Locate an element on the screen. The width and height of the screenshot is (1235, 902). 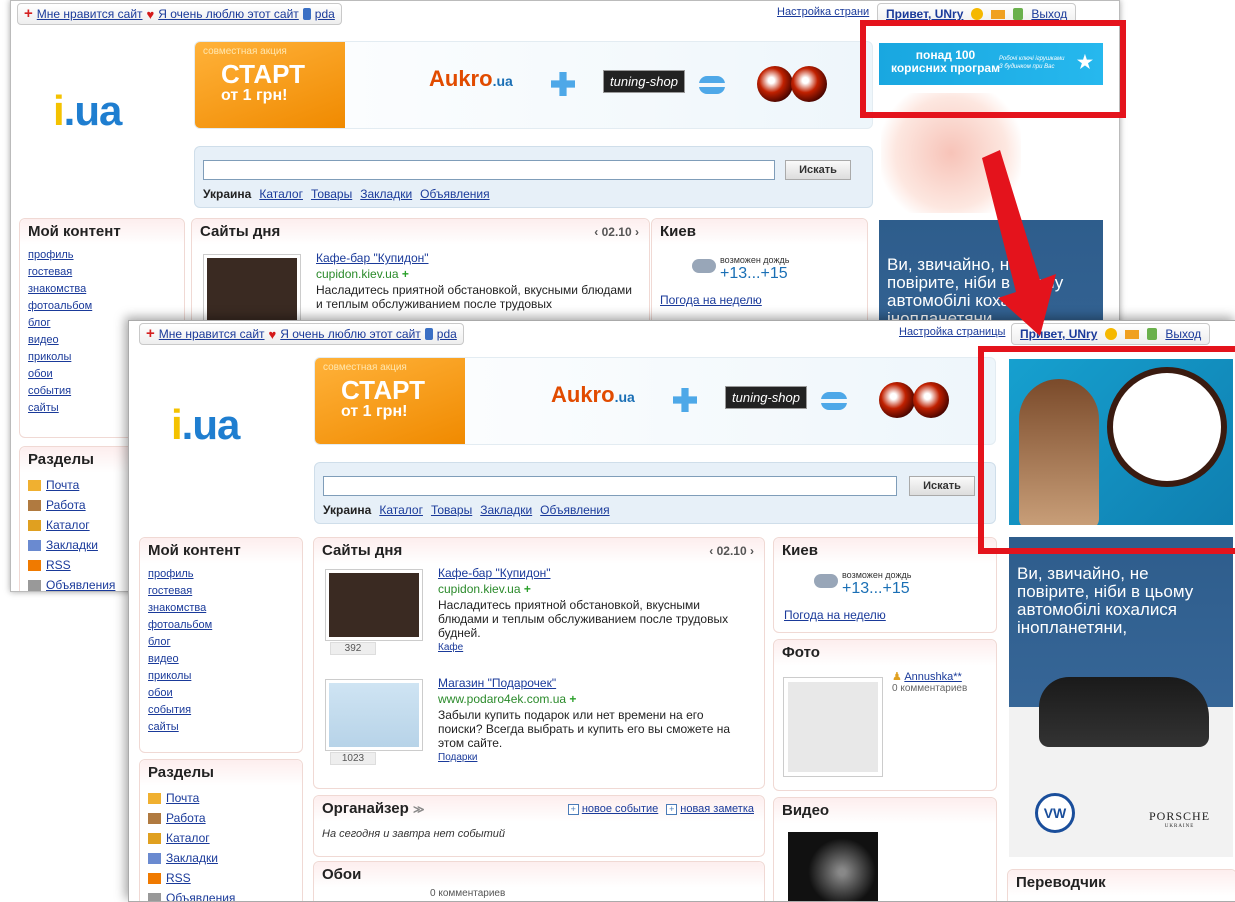
weather-block: возможен дождь +13...+15 is located at coordinates (862, 584).